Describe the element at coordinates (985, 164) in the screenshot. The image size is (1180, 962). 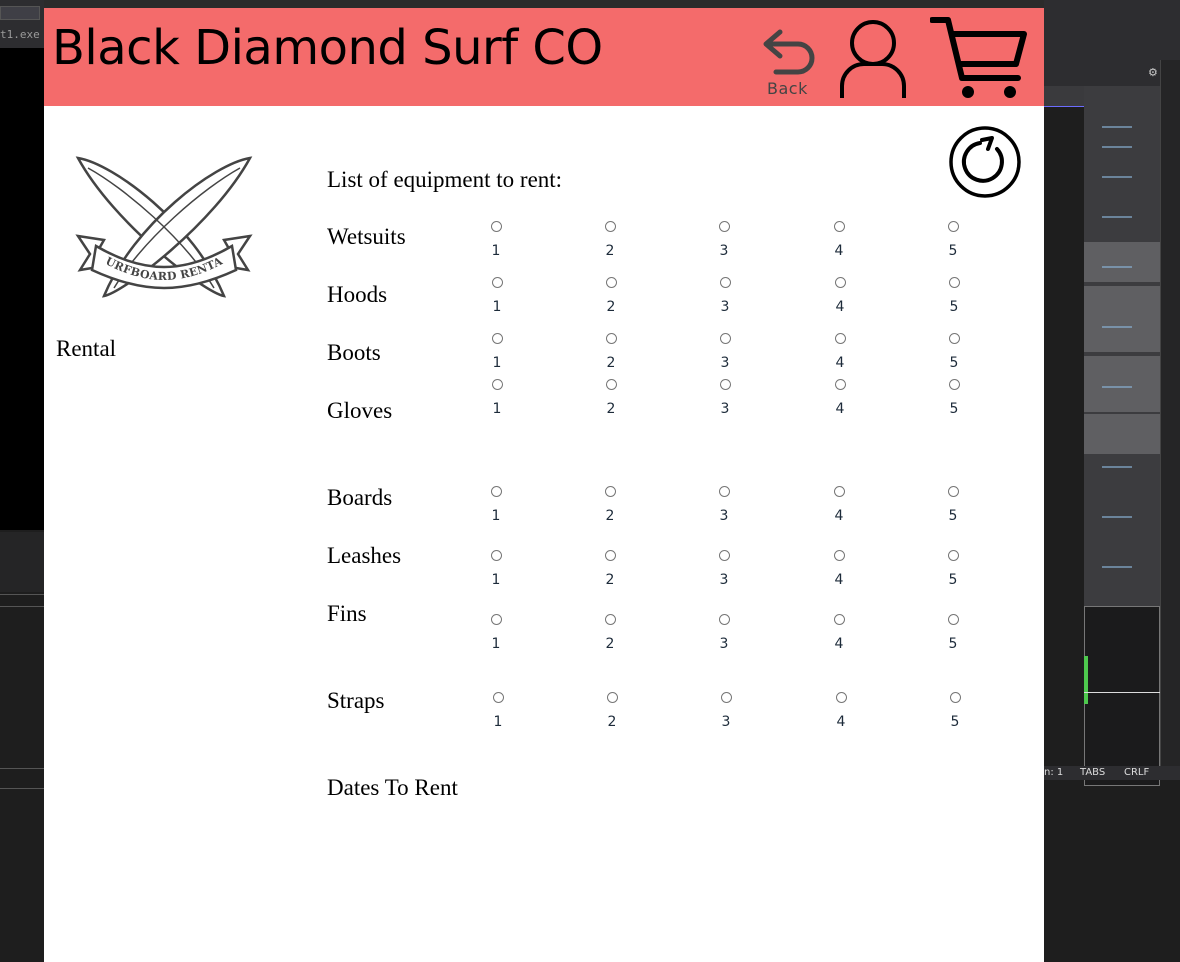
I see `refresh-button` at that location.